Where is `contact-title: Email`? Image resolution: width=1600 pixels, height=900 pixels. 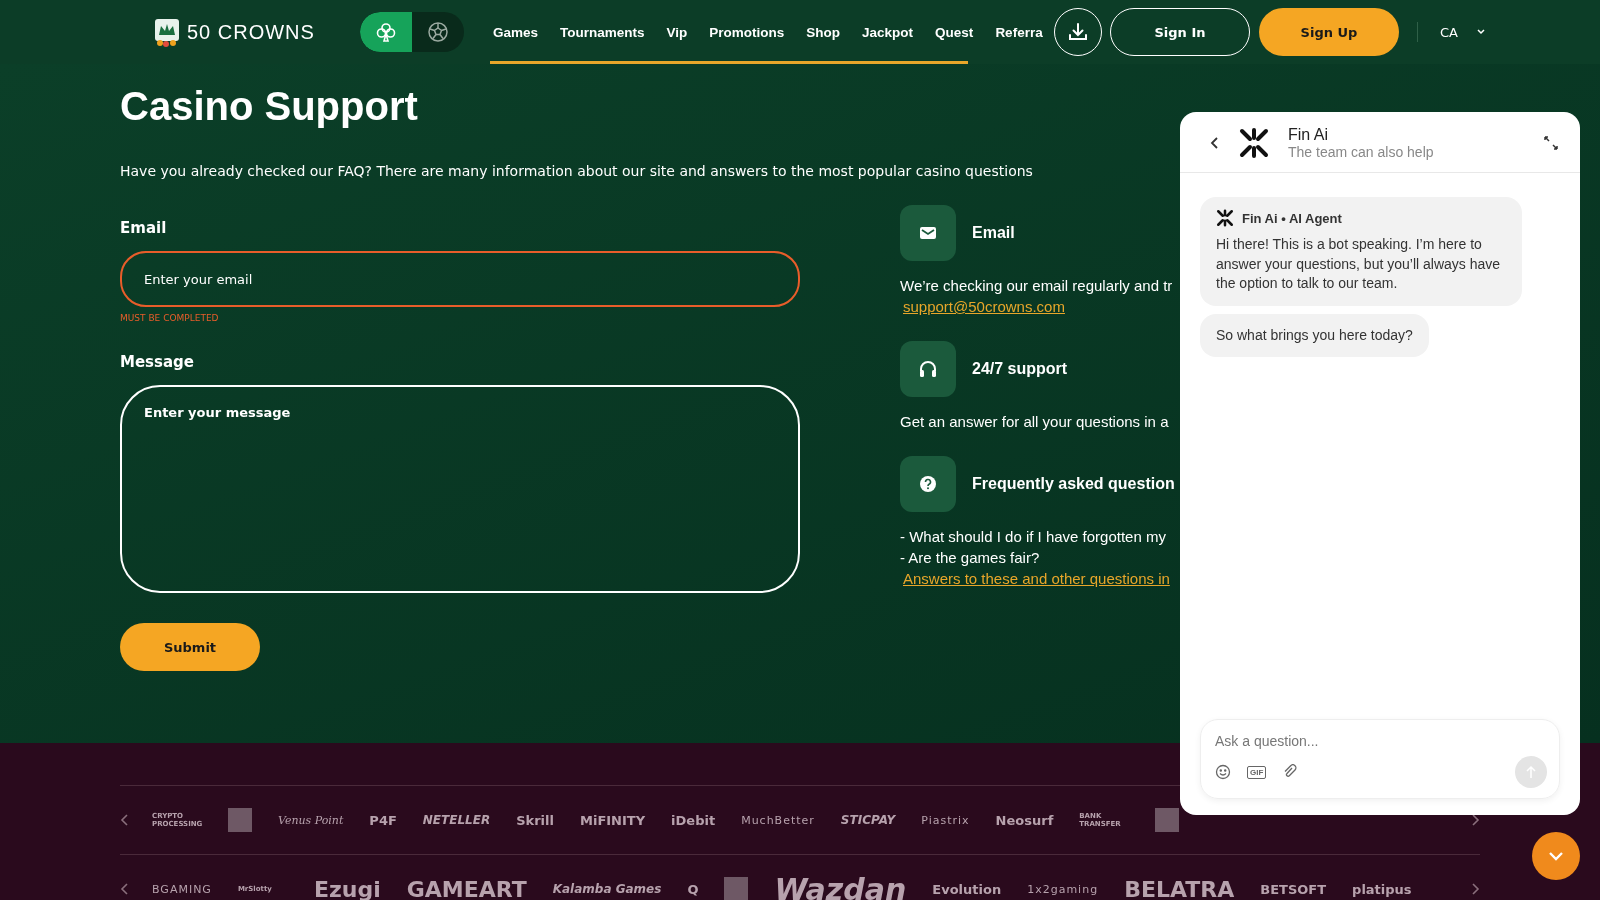 contact-title: Email is located at coordinates (993, 233).